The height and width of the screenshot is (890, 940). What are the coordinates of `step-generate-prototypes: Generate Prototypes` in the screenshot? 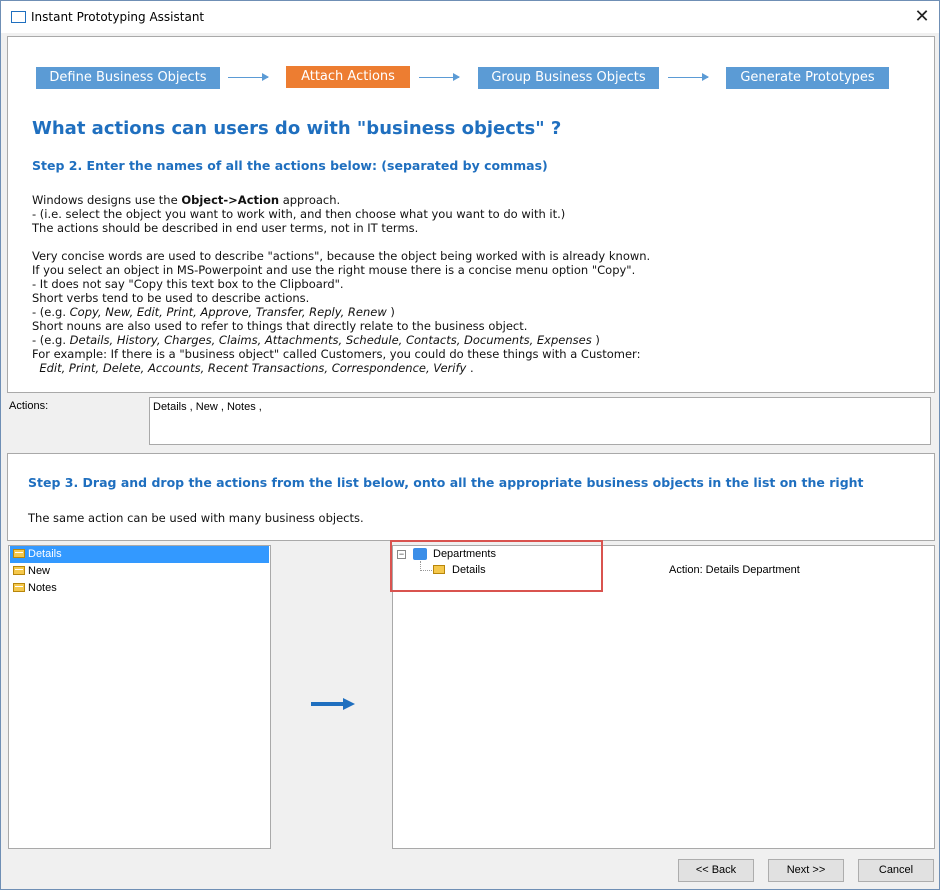 It's located at (807, 78).